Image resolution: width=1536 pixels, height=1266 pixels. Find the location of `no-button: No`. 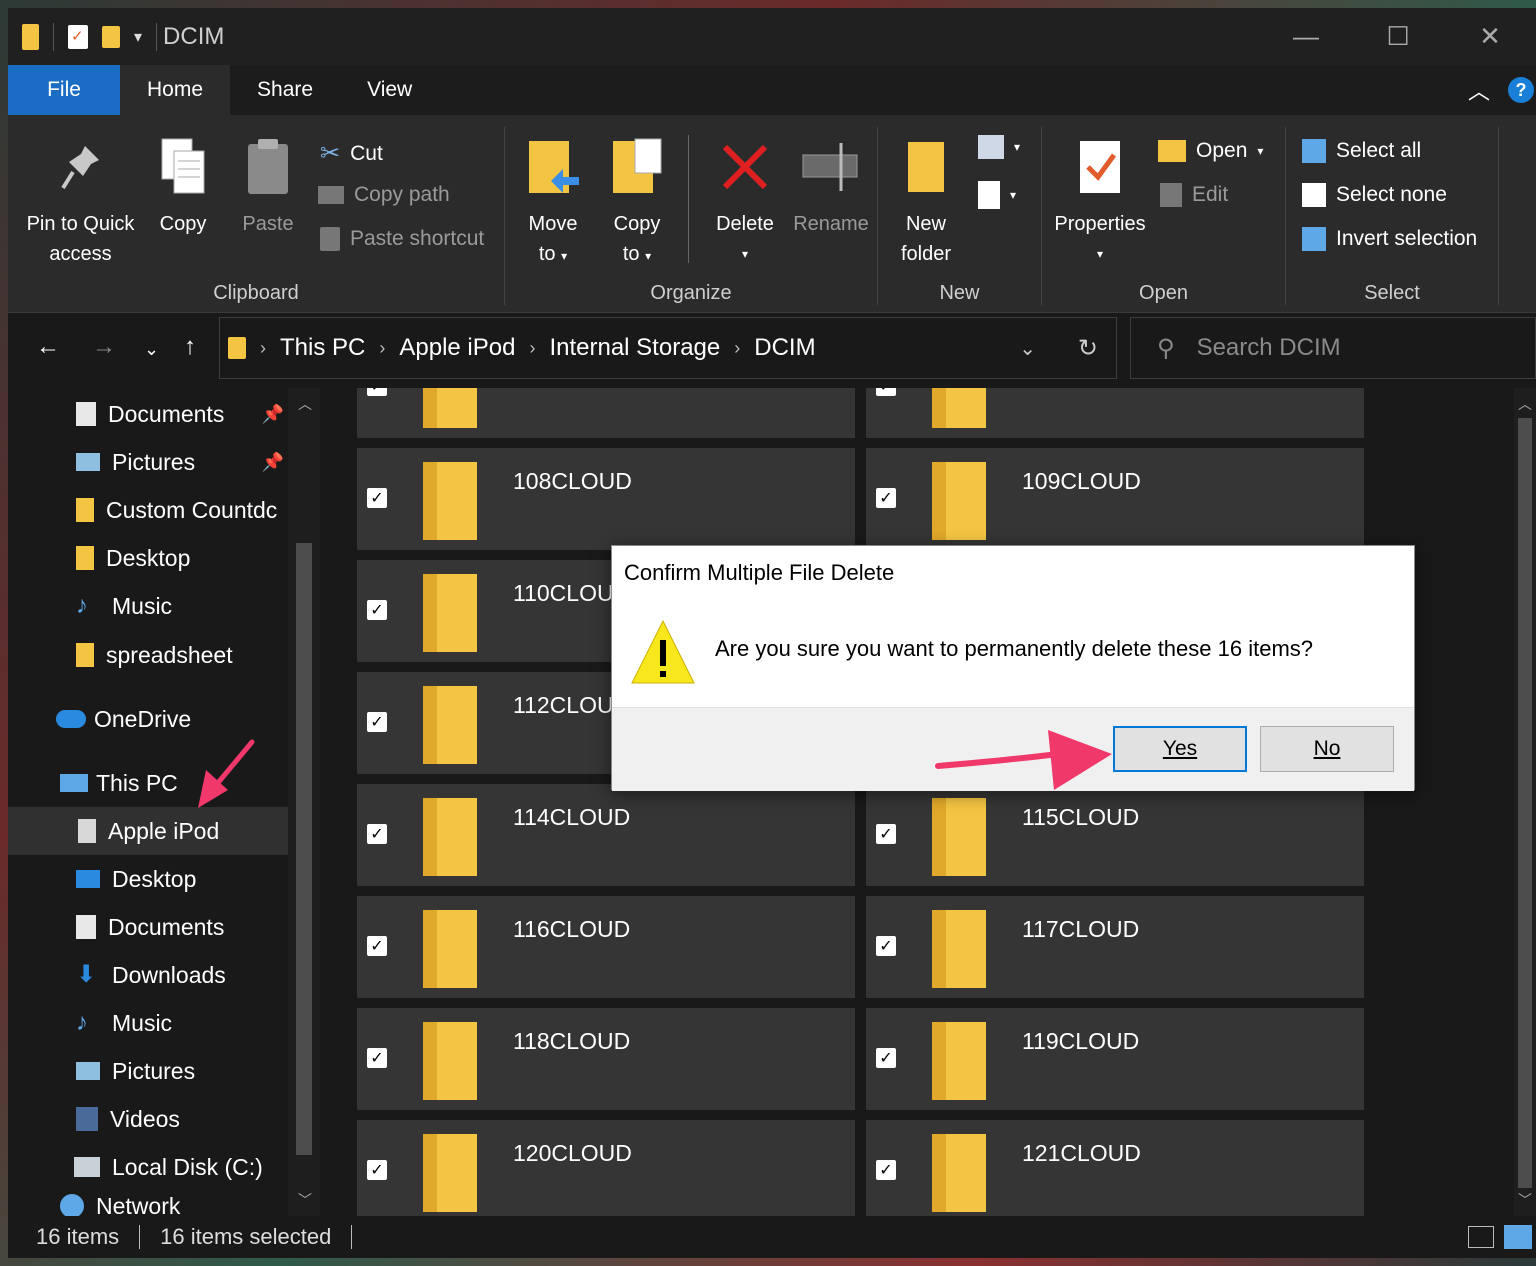

no-button: No is located at coordinates (1327, 749).